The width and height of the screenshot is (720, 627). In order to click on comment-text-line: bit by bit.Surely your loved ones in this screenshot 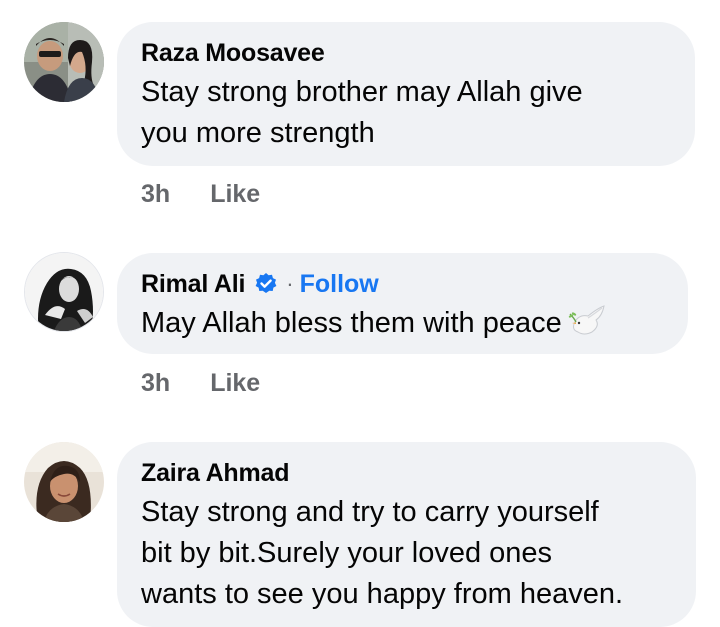, I will do `click(347, 553)`.